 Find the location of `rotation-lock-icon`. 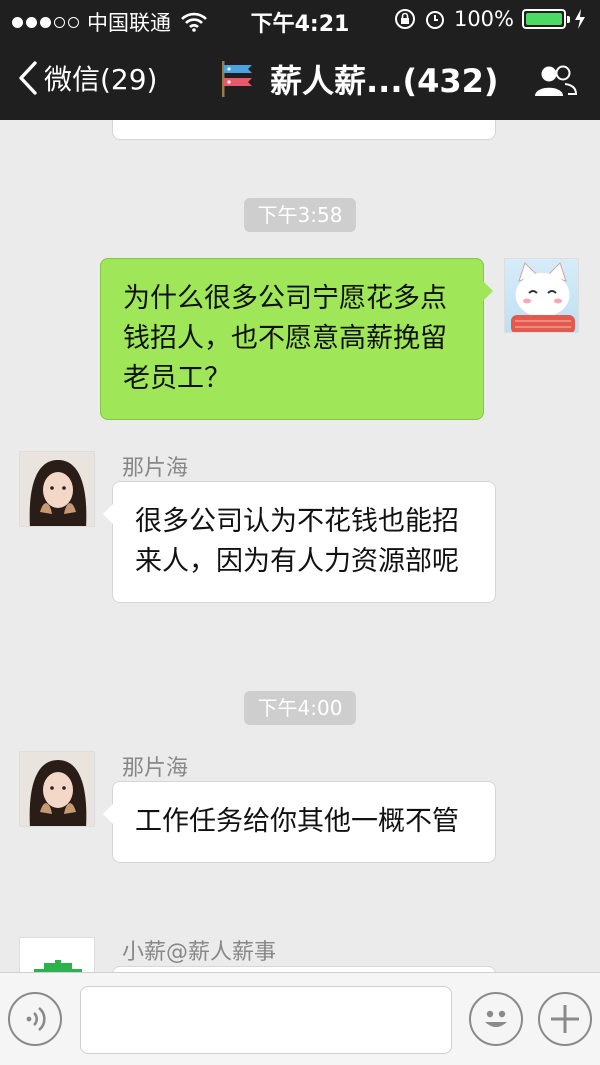

rotation-lock-icon is located at coordinates (404, 19).